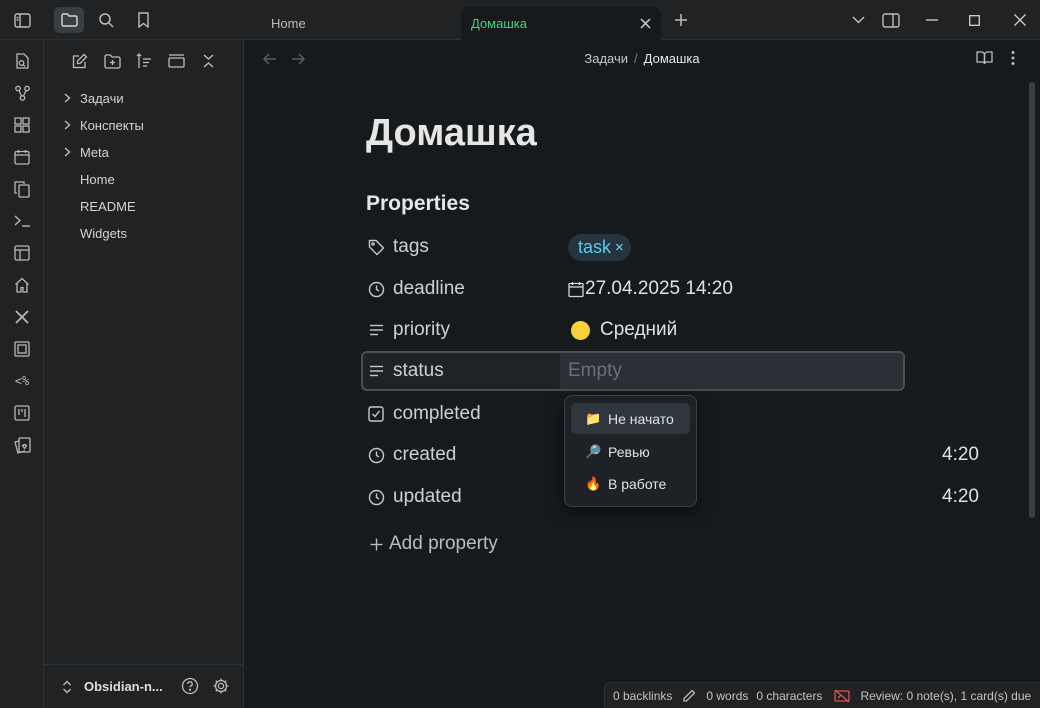 Image resolution: width=1040 pixels, height=708 pixels. What do you see at coordinates (1020, 20) in the screenshot?
I see `close-window-button` at bounding box center [1020, 20].